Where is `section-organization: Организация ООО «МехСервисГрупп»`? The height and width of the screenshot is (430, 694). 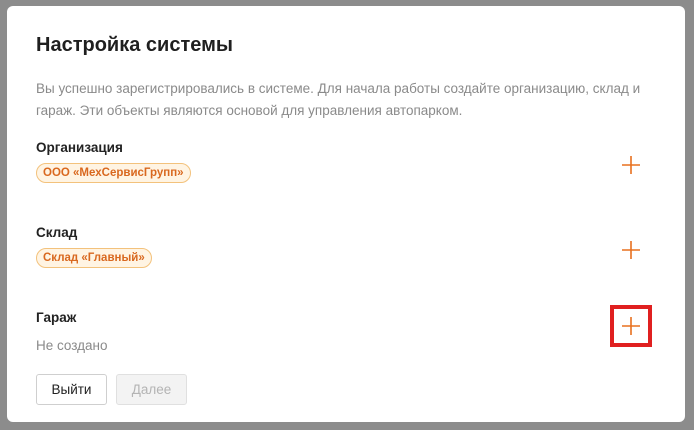
section-organization: Организация ООО «МехСервисГрупп» is located at coordinates (346, 164).